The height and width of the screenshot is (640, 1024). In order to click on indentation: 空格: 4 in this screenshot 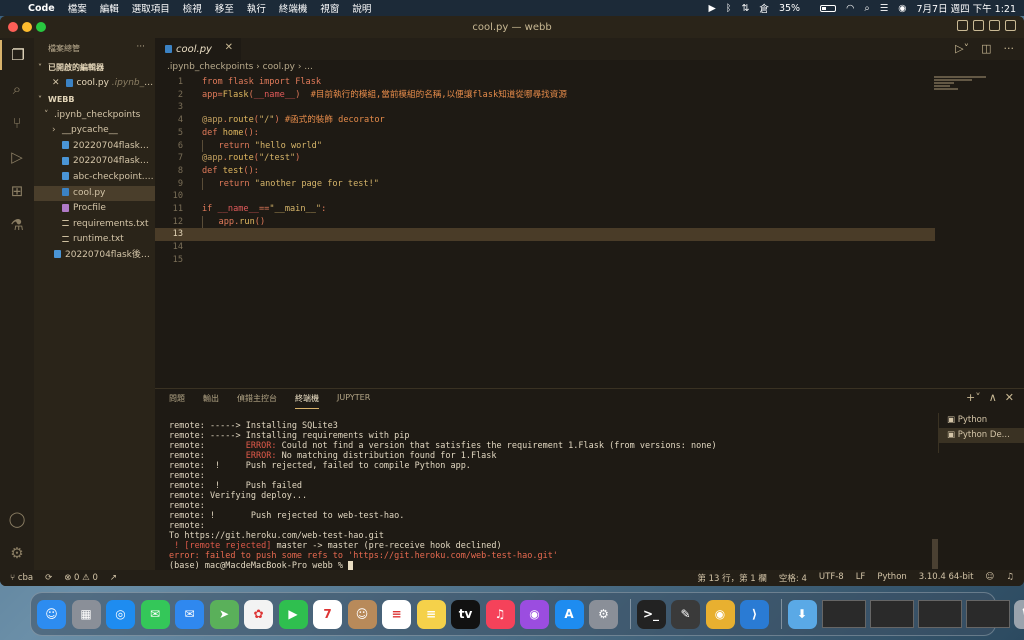, I will do `click(793, 578)`.